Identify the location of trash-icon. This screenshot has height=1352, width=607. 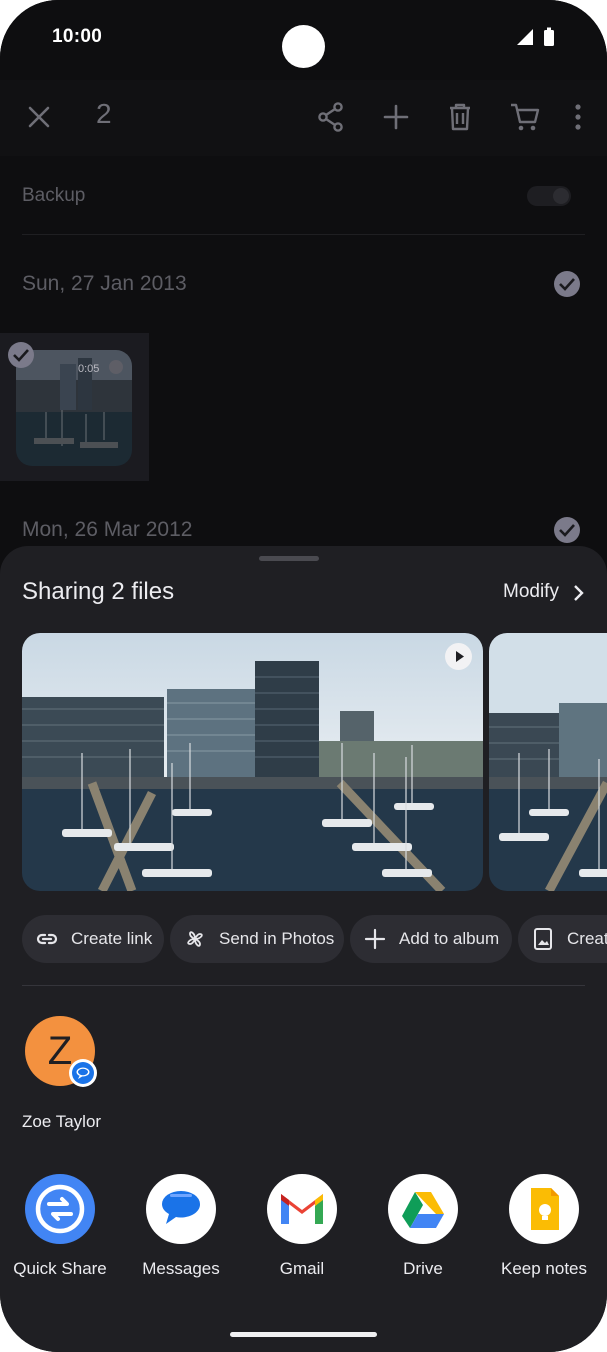
(460, 117).